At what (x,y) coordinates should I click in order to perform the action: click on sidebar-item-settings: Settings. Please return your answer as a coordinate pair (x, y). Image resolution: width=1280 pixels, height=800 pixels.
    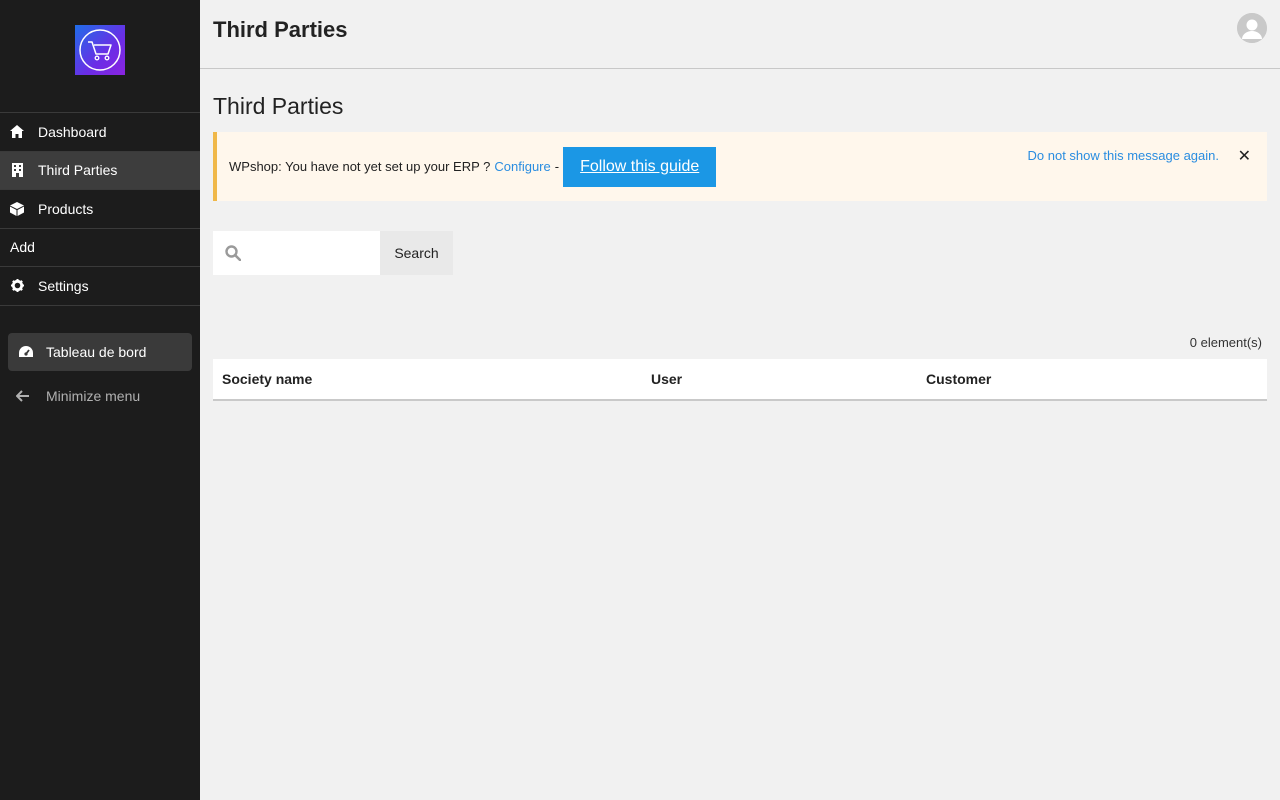
    Looking at the image, I should click on (100, 286).